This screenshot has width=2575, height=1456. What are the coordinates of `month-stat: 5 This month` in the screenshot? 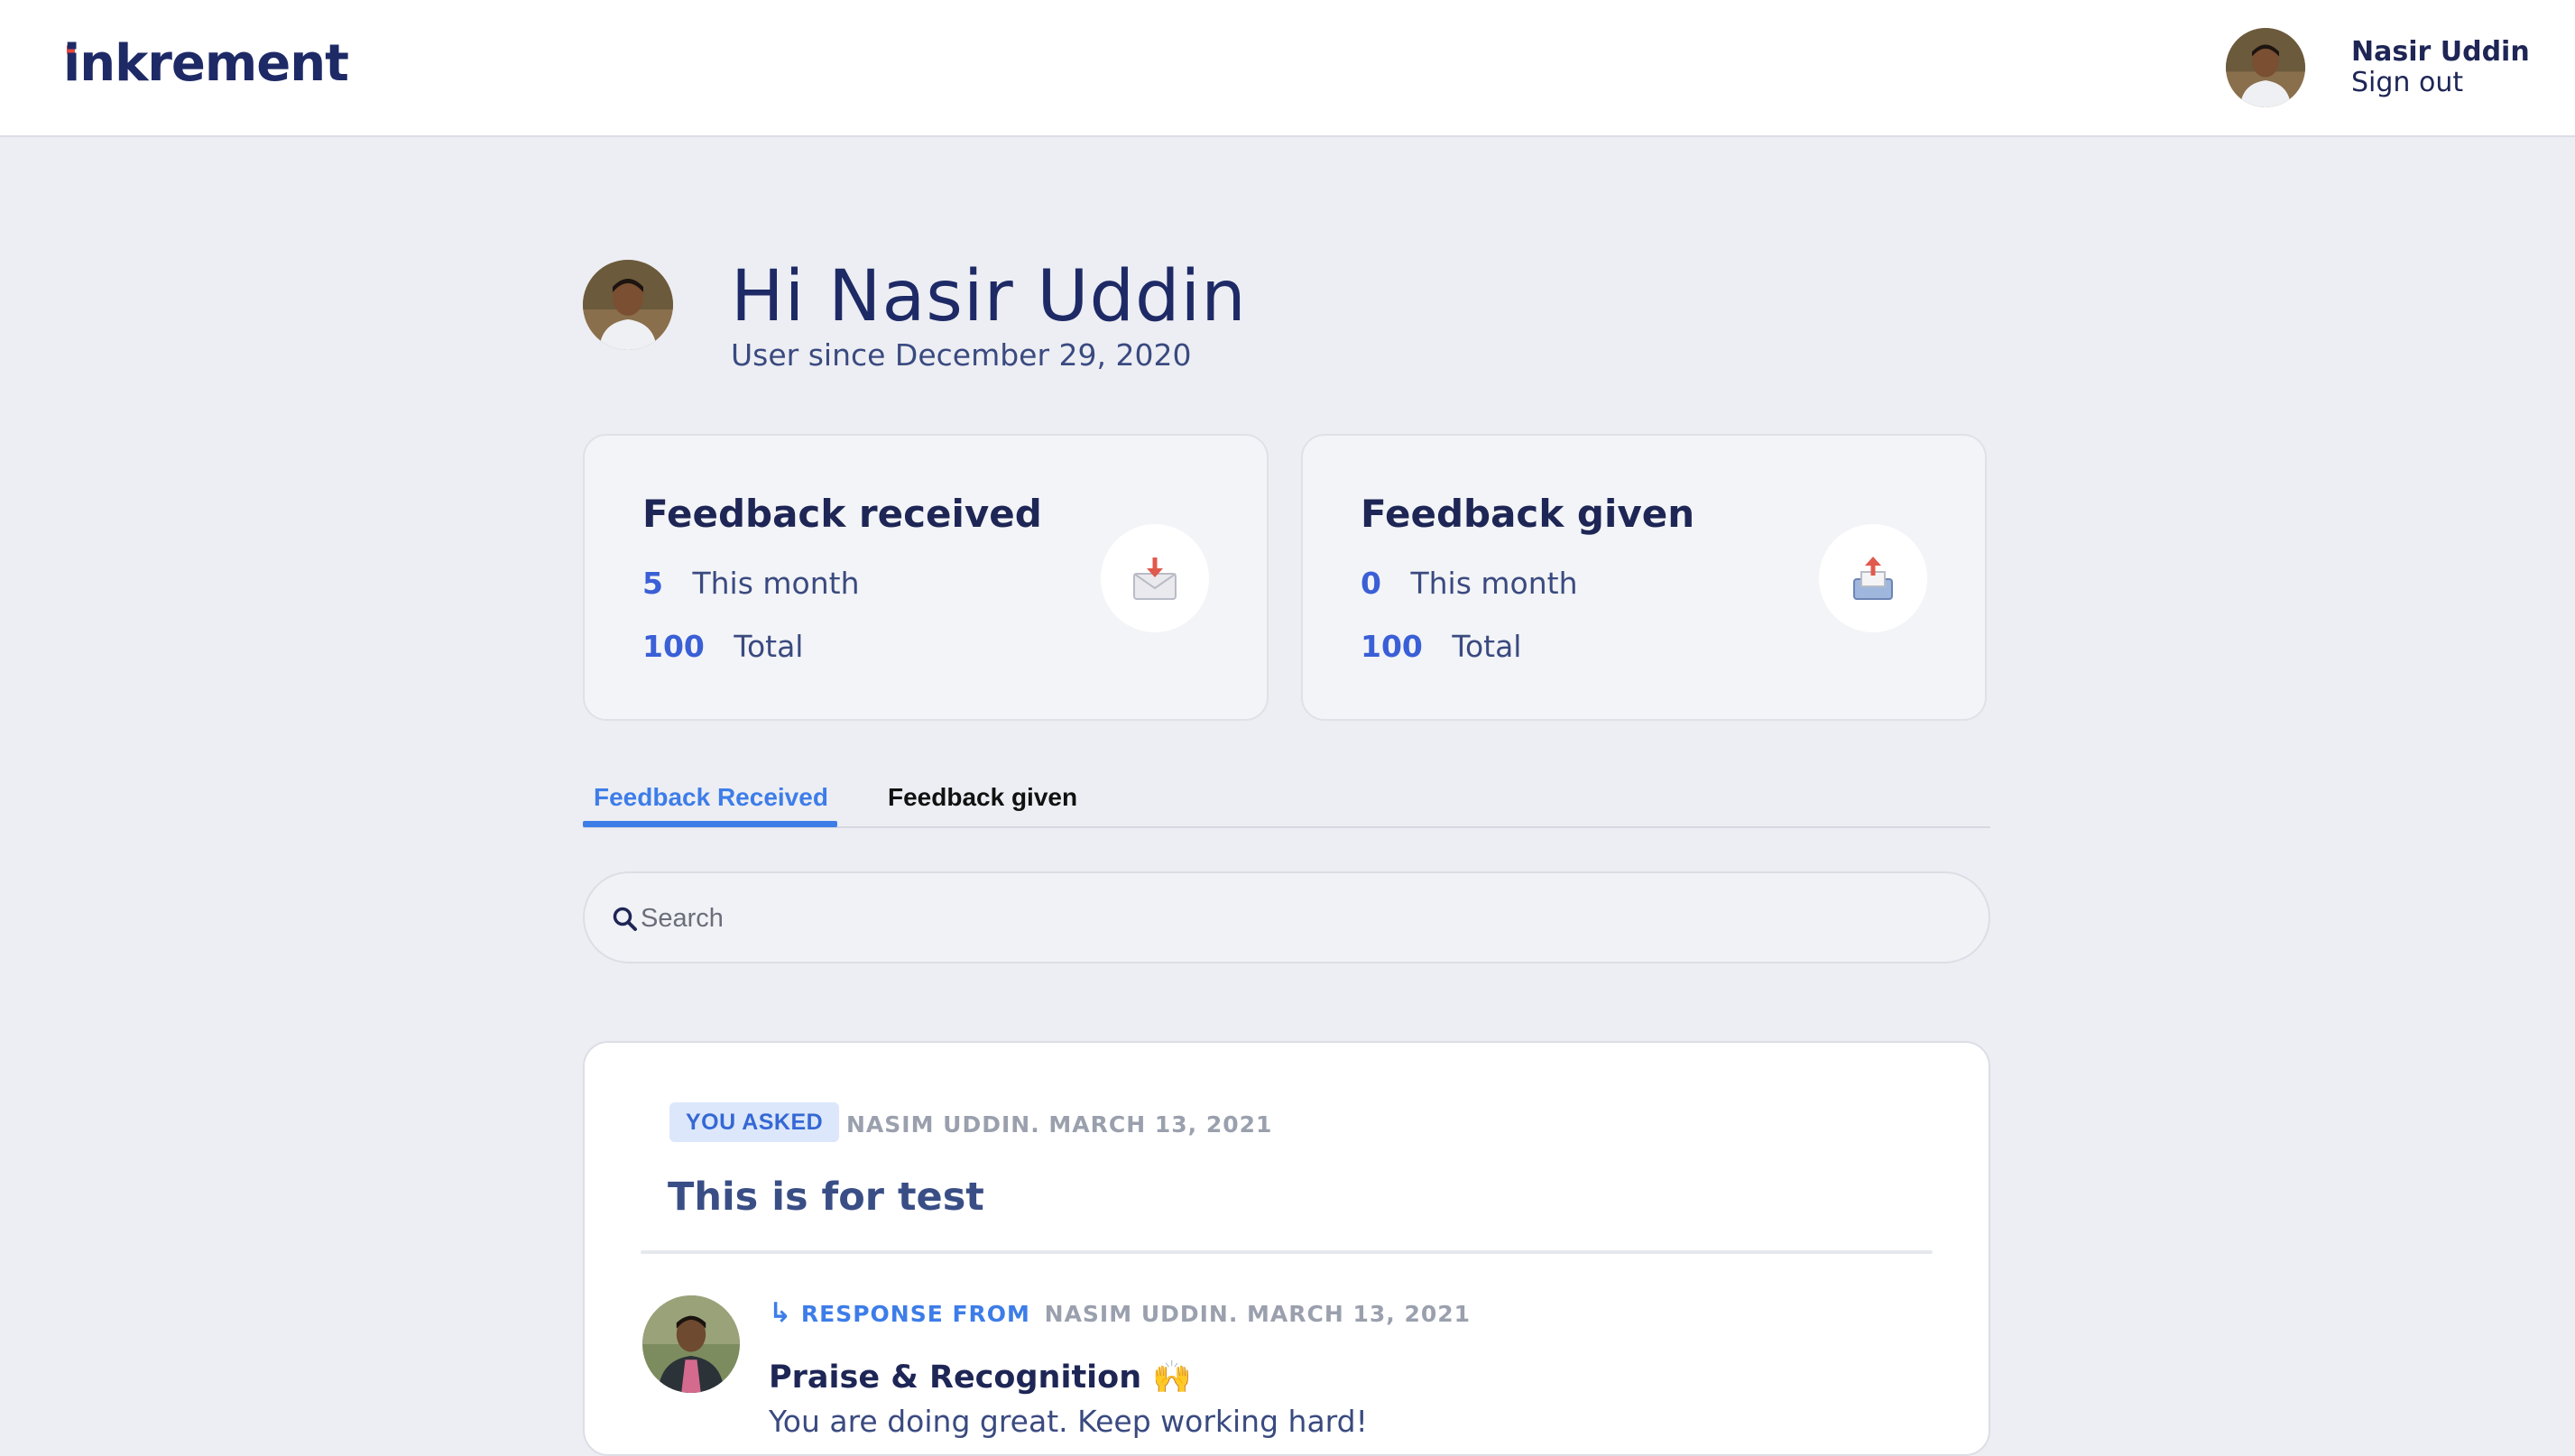 It's located at (751, 583).